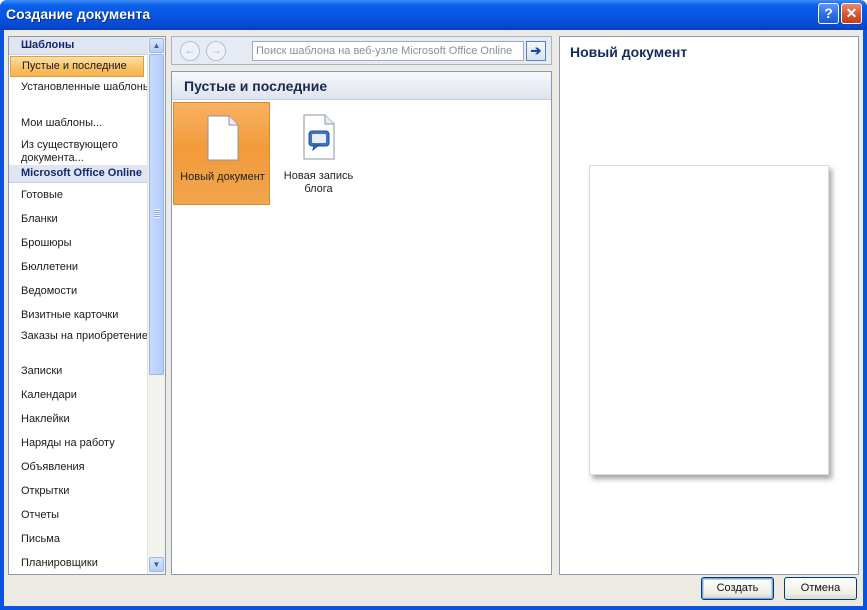  I want to click on forward-arrow-icon: →, so click(216, 51).